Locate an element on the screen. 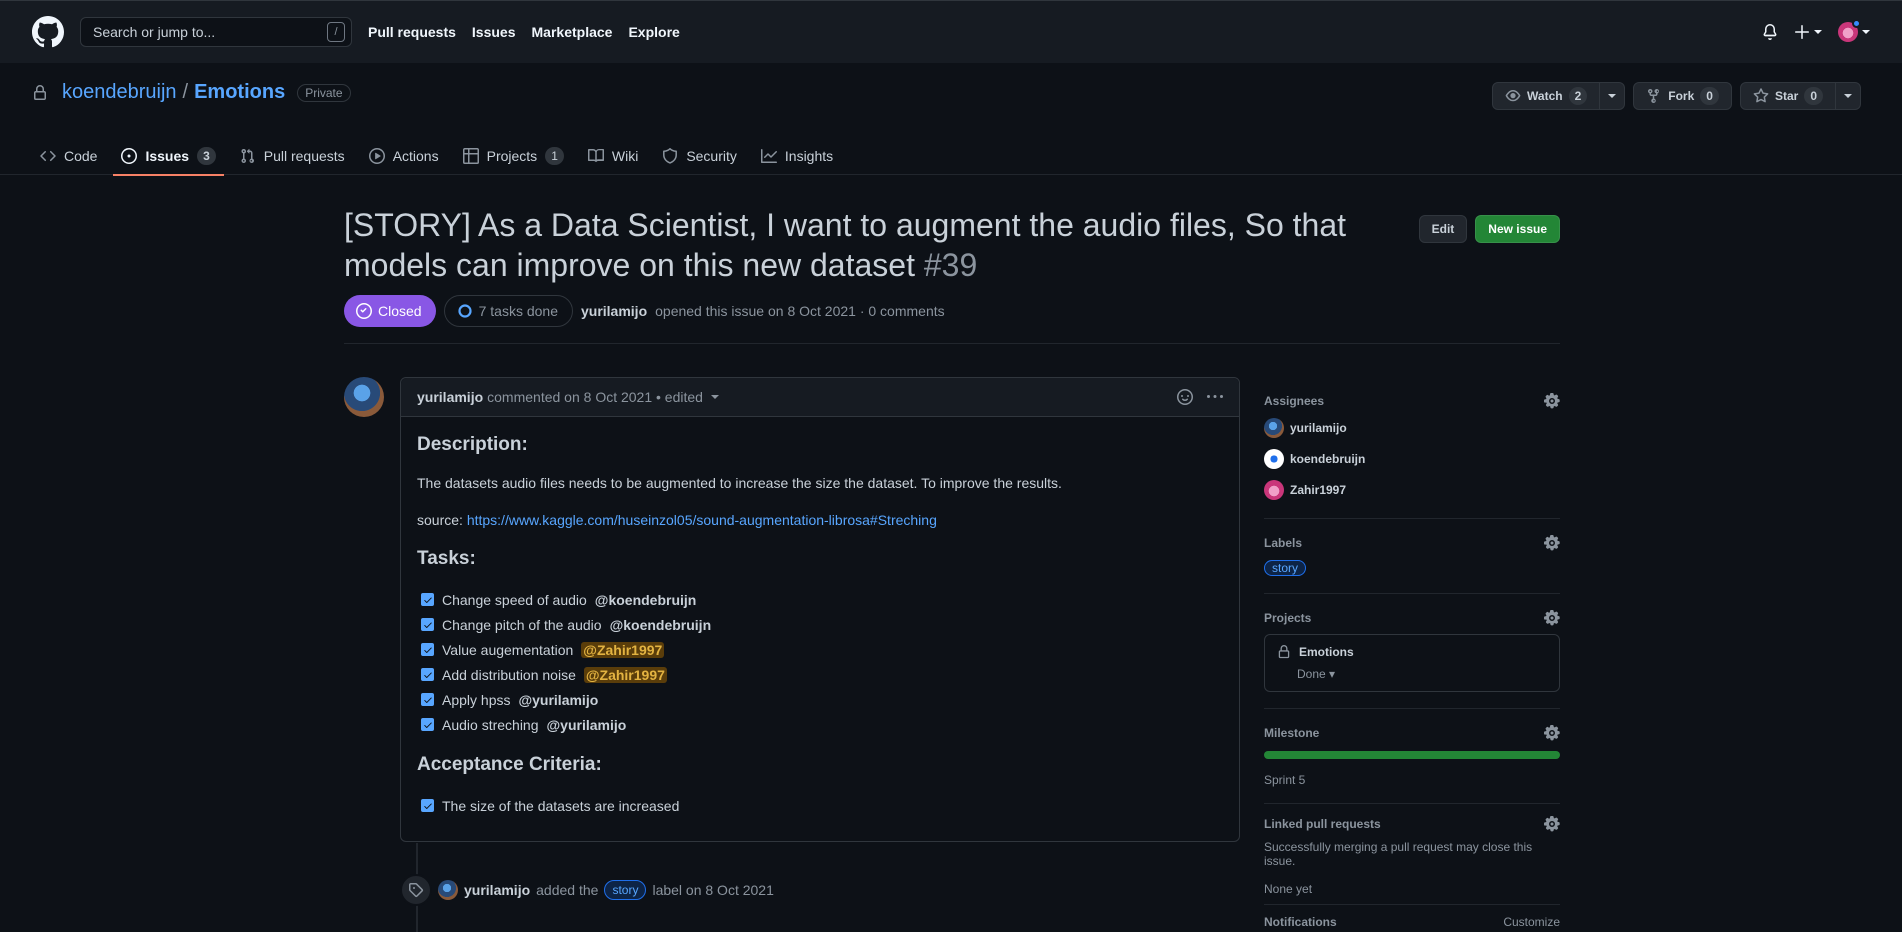 The height and width of the screenshot is (932, 1902). issue-header-actions: Edit New issue is located at coordinates (1489, 229).